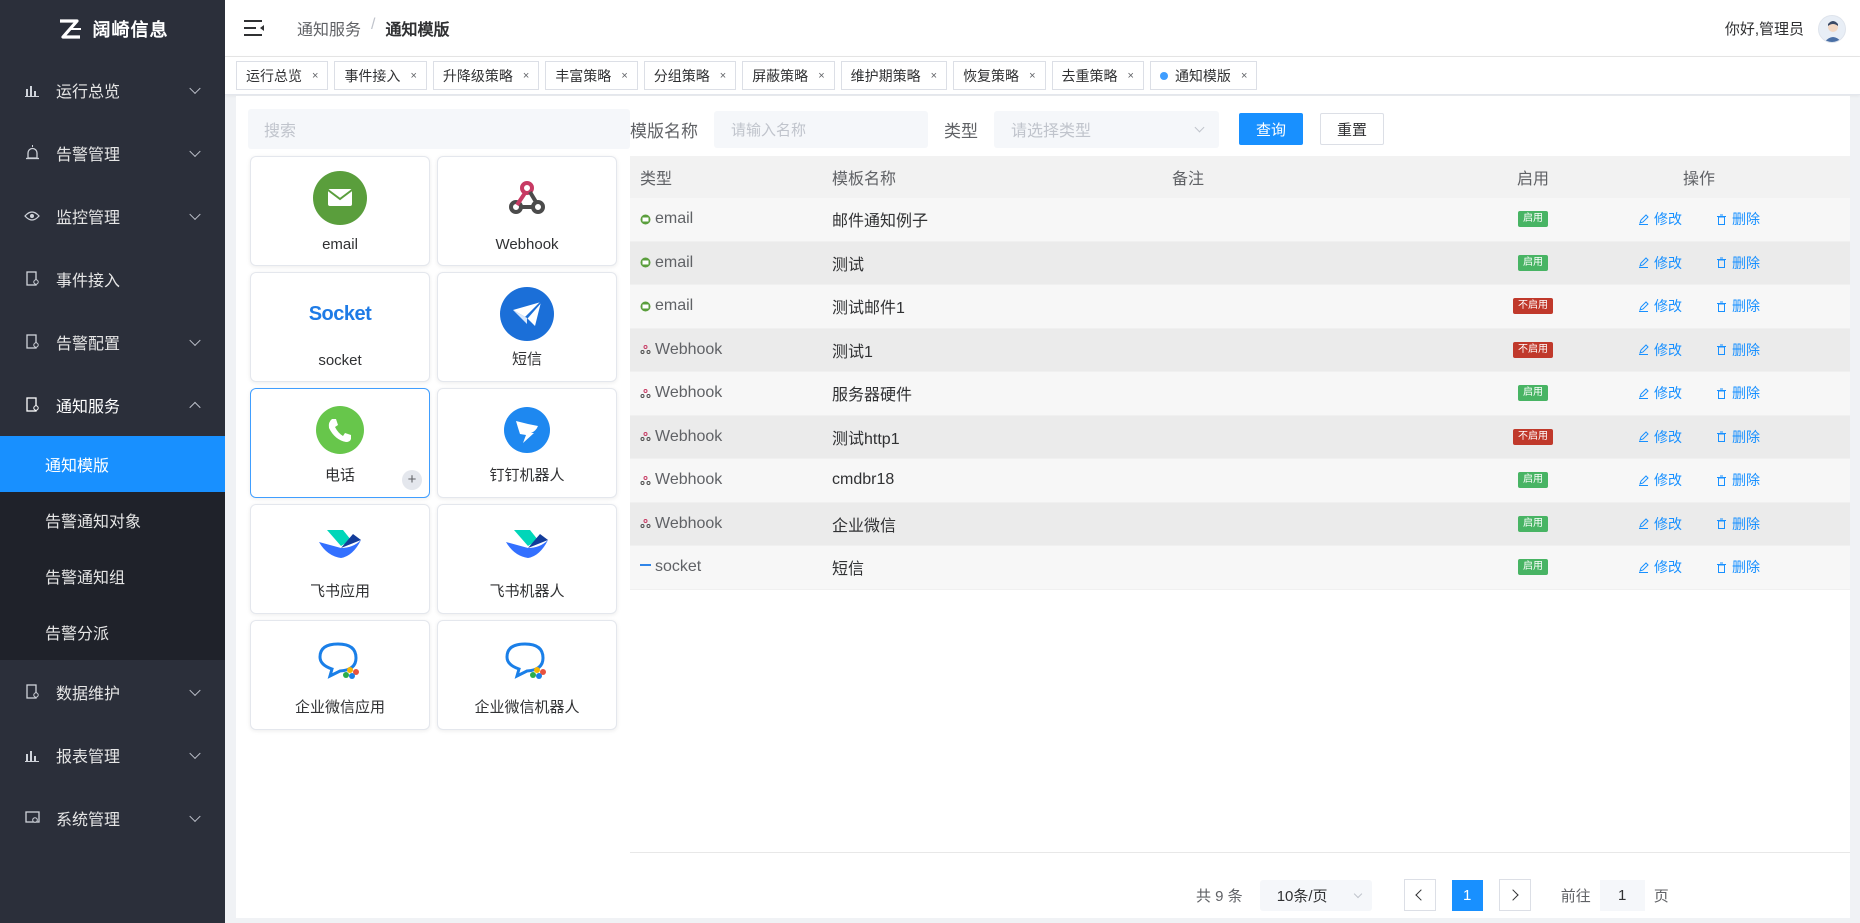 Image resolution: width=1860 pixels, height=923 pixels. Describe the element at coordinates (527, 675) in the screenshot. I see `channel-card-wecom-bot: 企业微信机器人` at that location.